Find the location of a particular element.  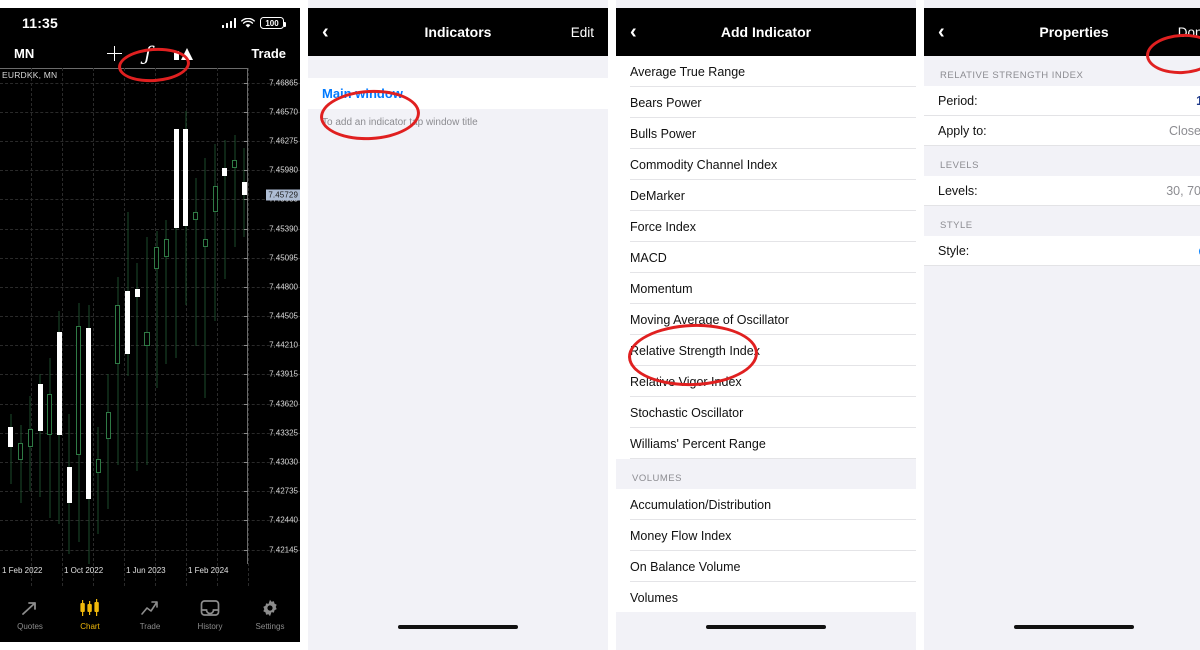

edit-button: Edit is located at coordinates (582, 32).